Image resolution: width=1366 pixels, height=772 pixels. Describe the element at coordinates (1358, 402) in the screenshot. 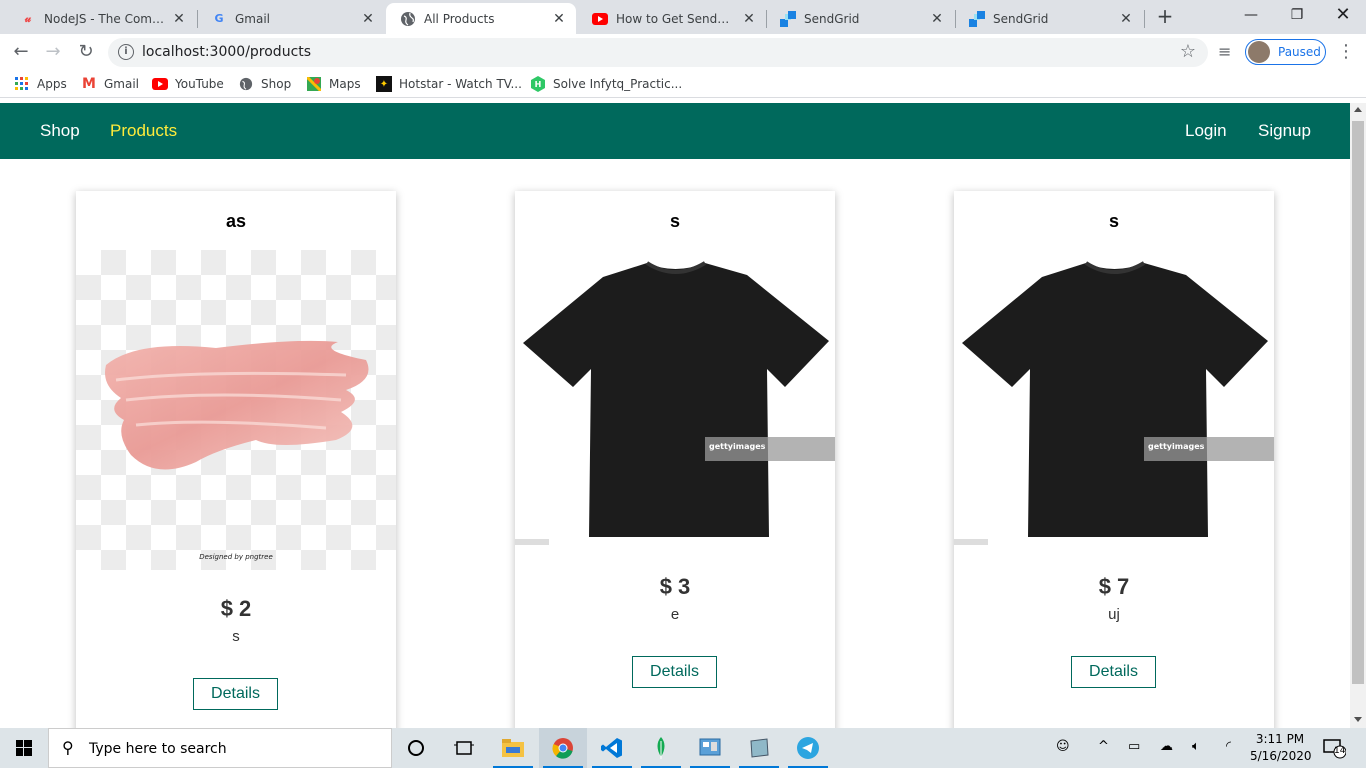

I see `scrollbar-thumb` at that location.